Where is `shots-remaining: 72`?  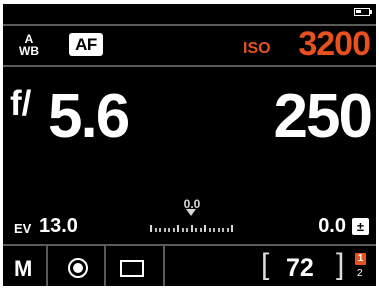 shots-remaining: 72 is located at coordinates (300, 268).